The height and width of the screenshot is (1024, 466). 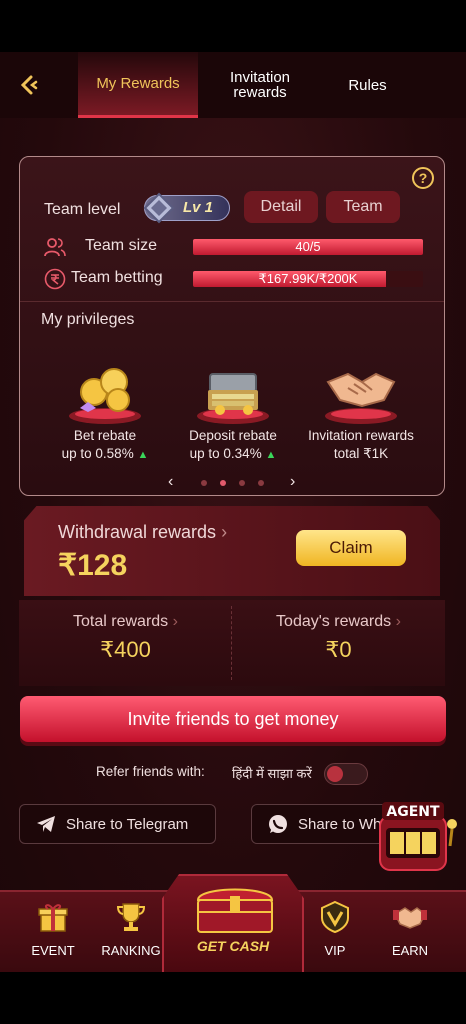 I want to click on agent-floating-button: AGENT, so click(x=416, y=838).